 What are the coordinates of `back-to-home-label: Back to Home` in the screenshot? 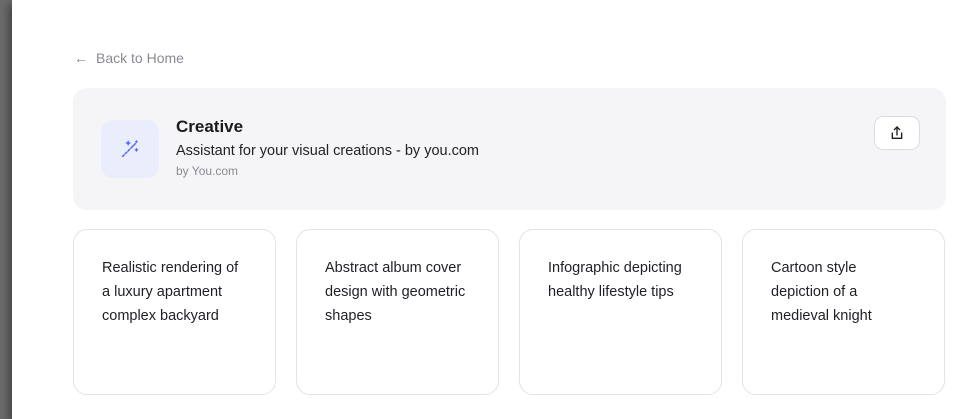 It's located at (140, 58).